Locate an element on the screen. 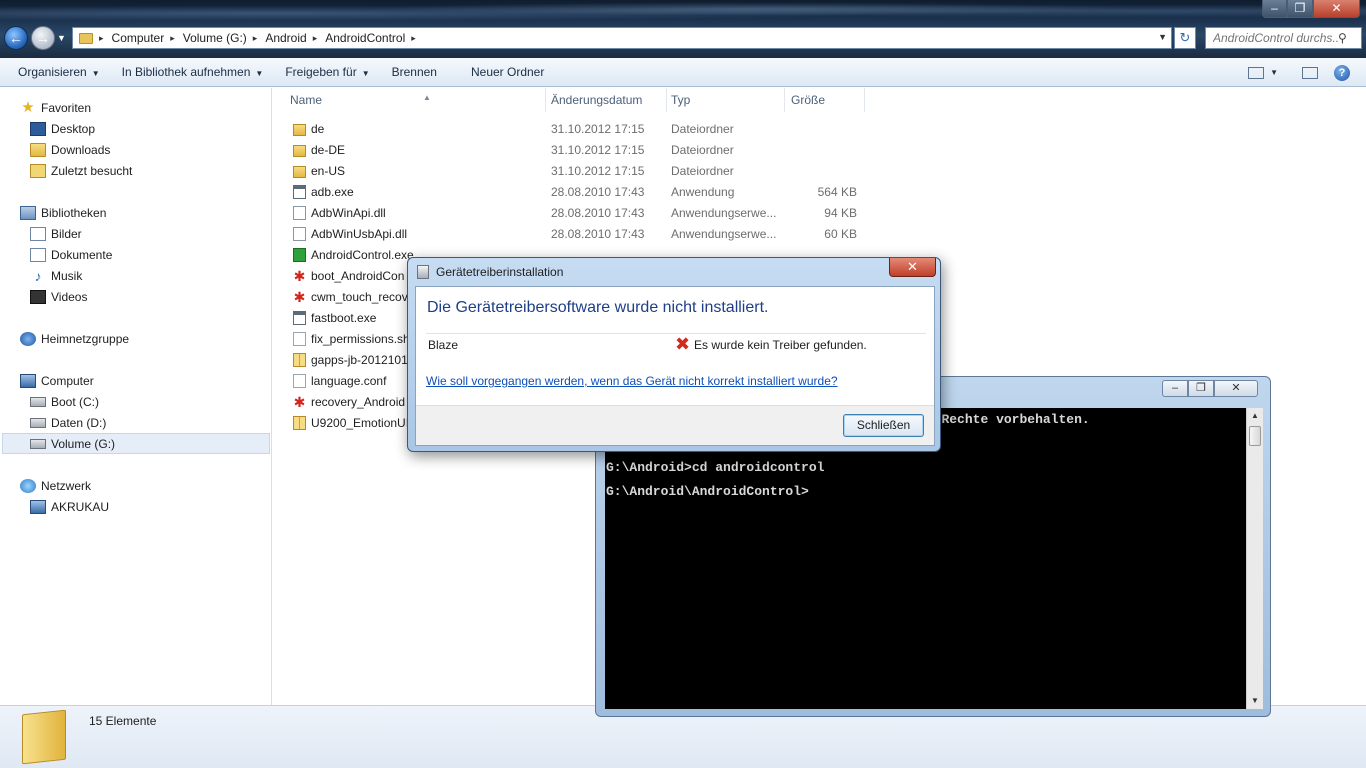 The width and height of the screenshot is (1366, 768). search-icon: ⚲ is located at coordinates (1342, 38).